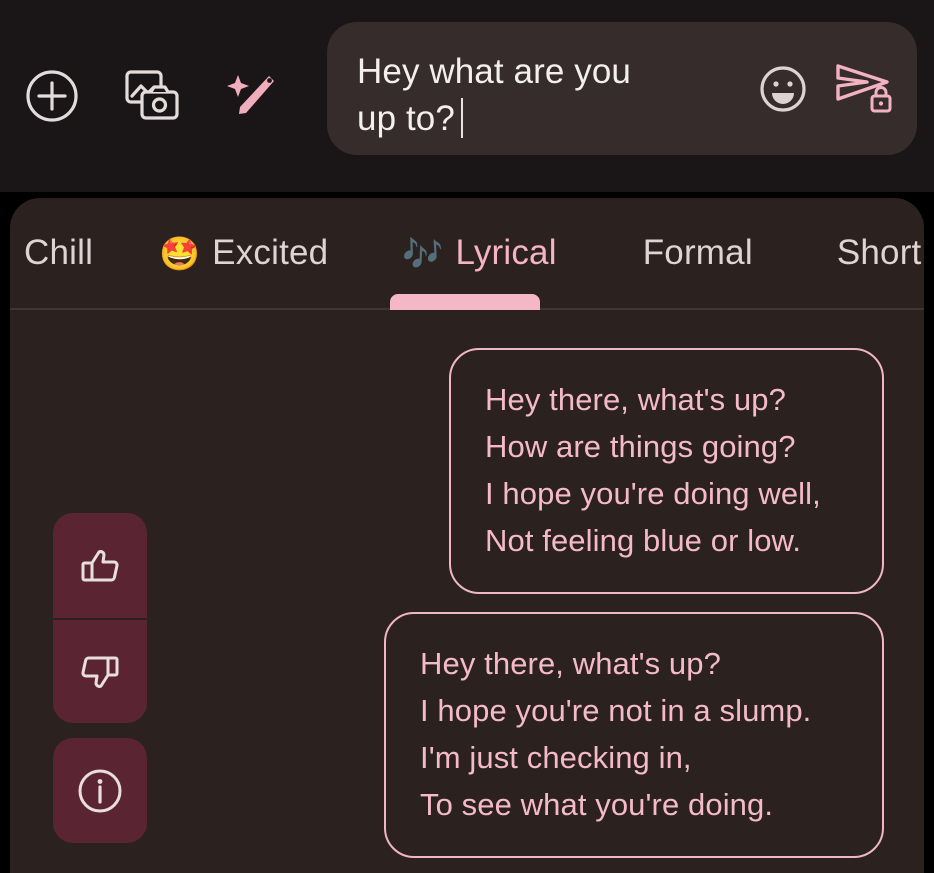 The width and height of the screenshot is (934, 873). What do you see at coordinates (252, 96) in the screenshot?
I see `magic-wand-icon` at bounding box center [252, 96].